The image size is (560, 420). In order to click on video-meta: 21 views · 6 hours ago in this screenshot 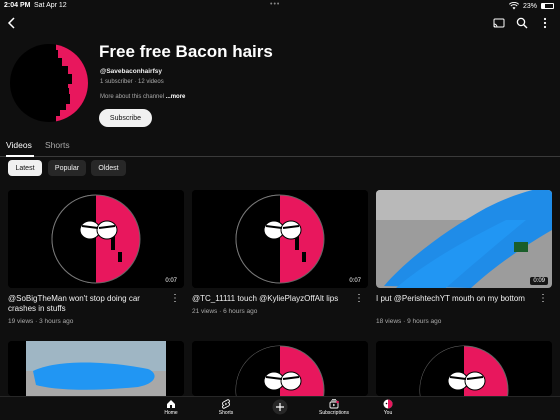, I will do `click(225, 311)`.